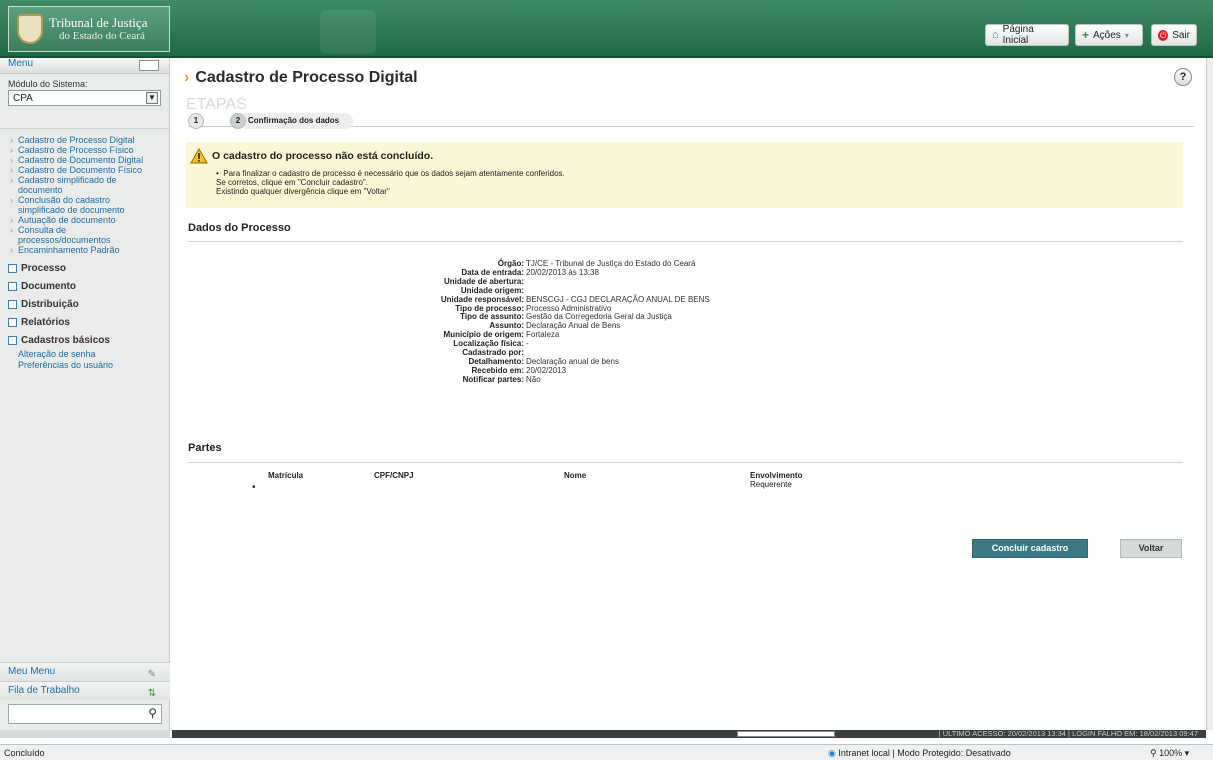  Describe the element at coordinates (493, 379) in the screenshot. I see `field-label: Notificar partes:` at that location.